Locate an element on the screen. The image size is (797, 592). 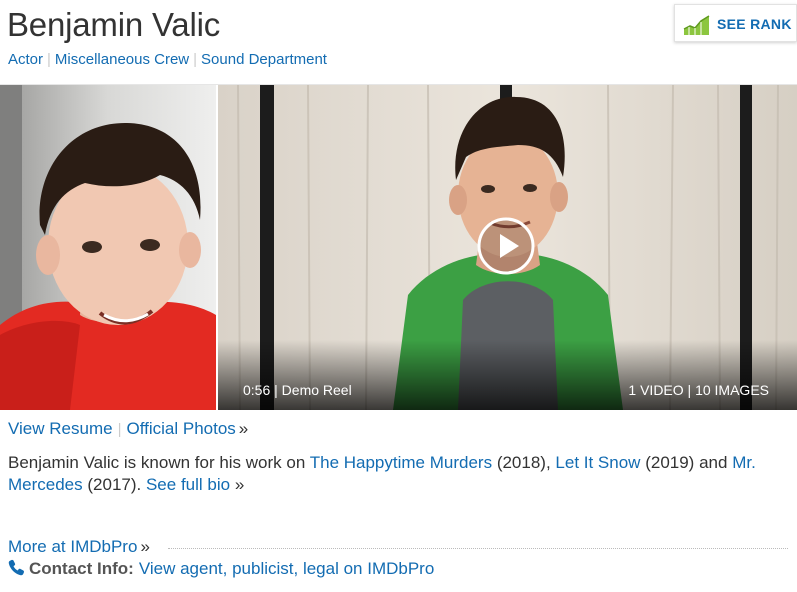
dotted-divider is located at coordinates (478, 548).